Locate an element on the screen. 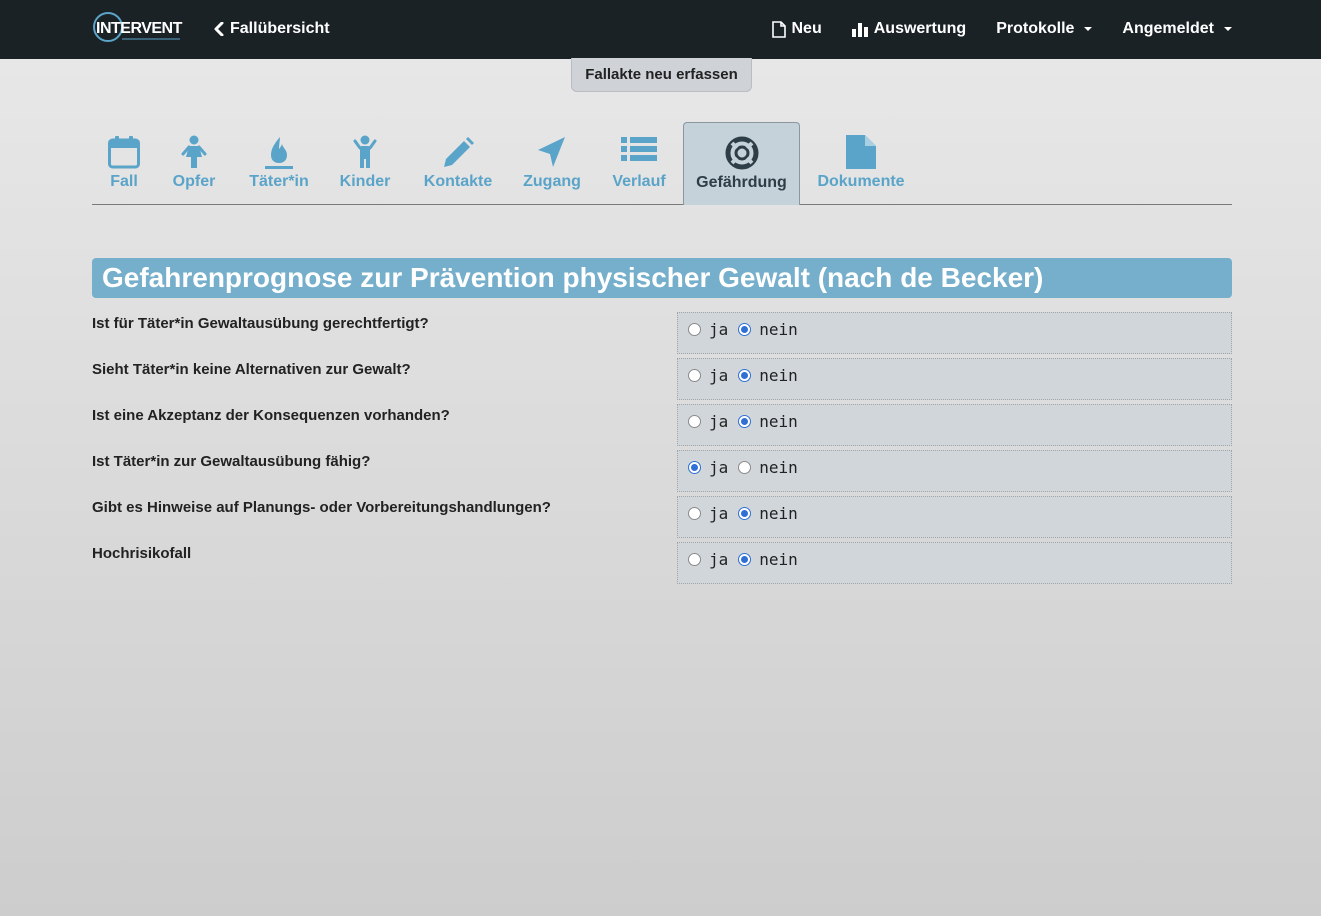 This screenshot has width=1321, height=916. bar-chart-icon is located at coordinates (859, 29).